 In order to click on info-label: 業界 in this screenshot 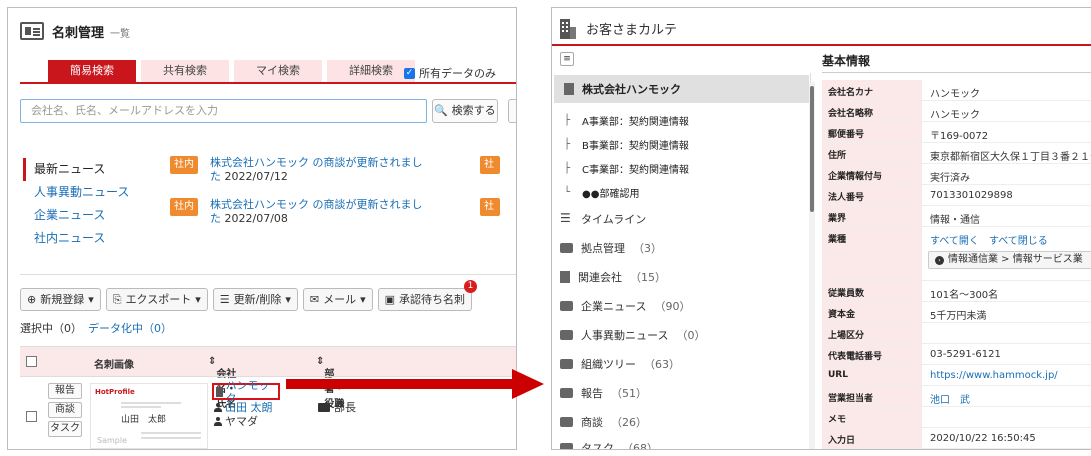, I will do `click(872, 216)`.